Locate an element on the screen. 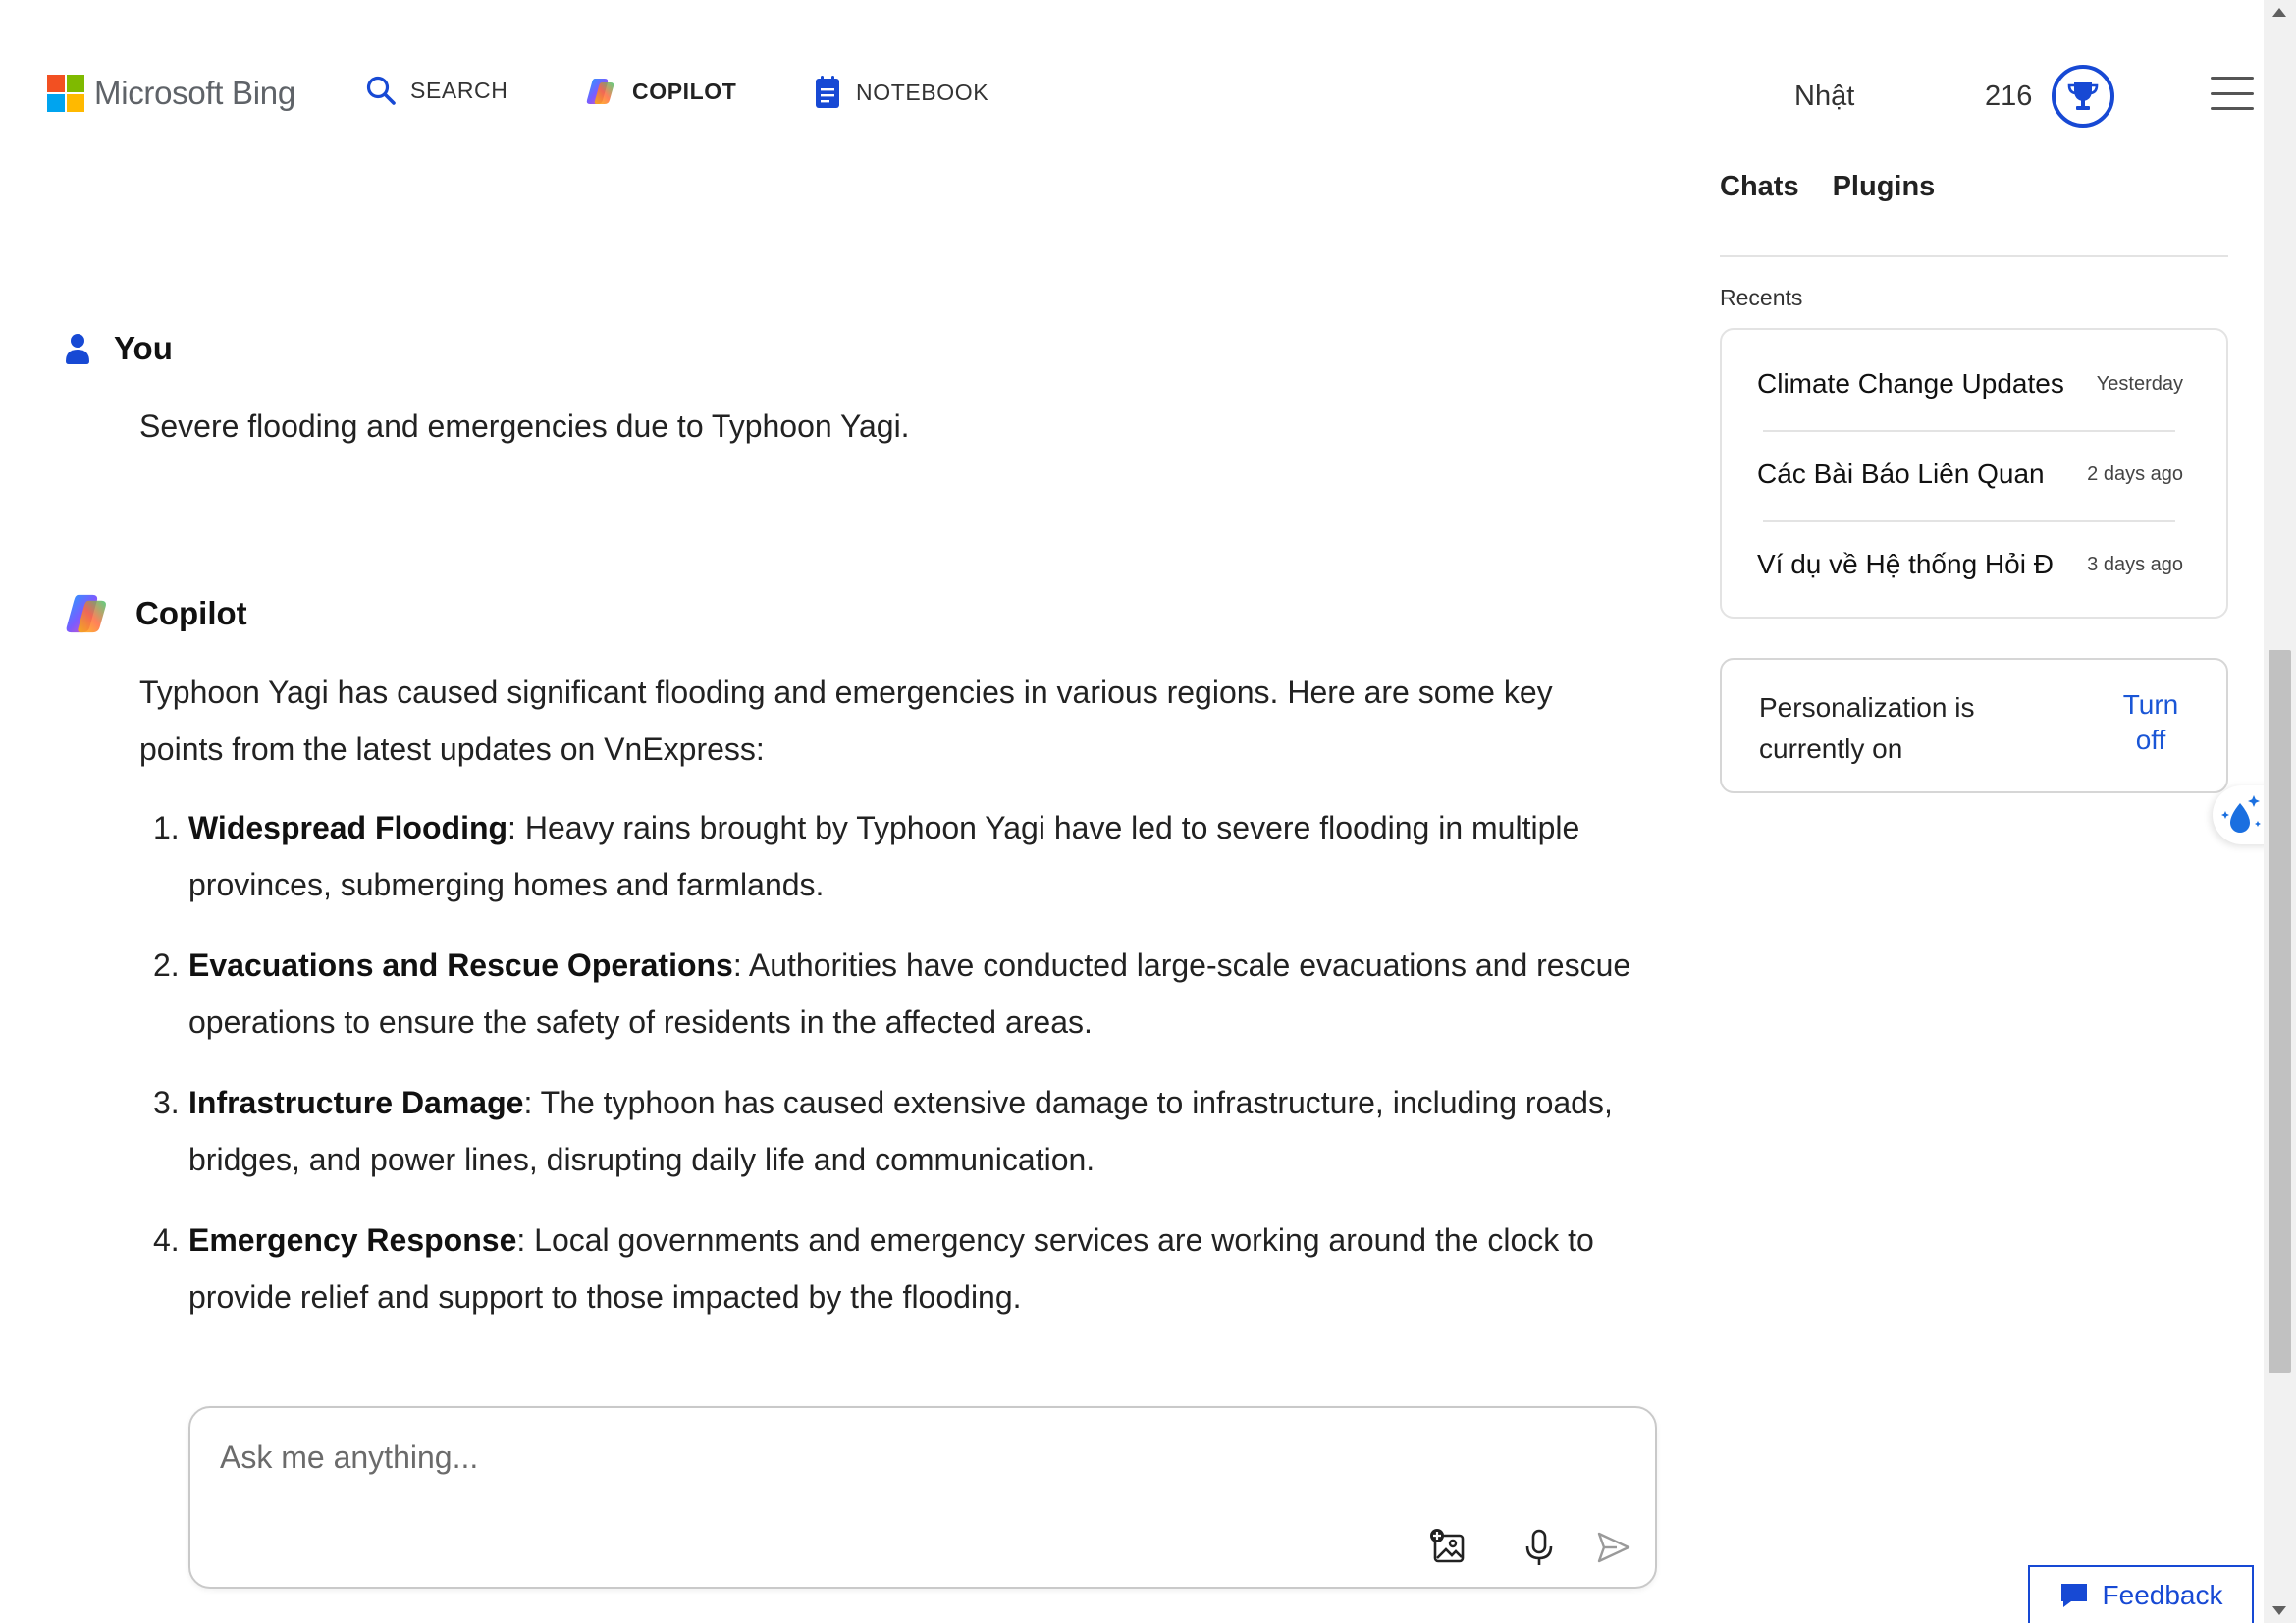  nav-search: SEARCH is located at coordinates (436, 90).